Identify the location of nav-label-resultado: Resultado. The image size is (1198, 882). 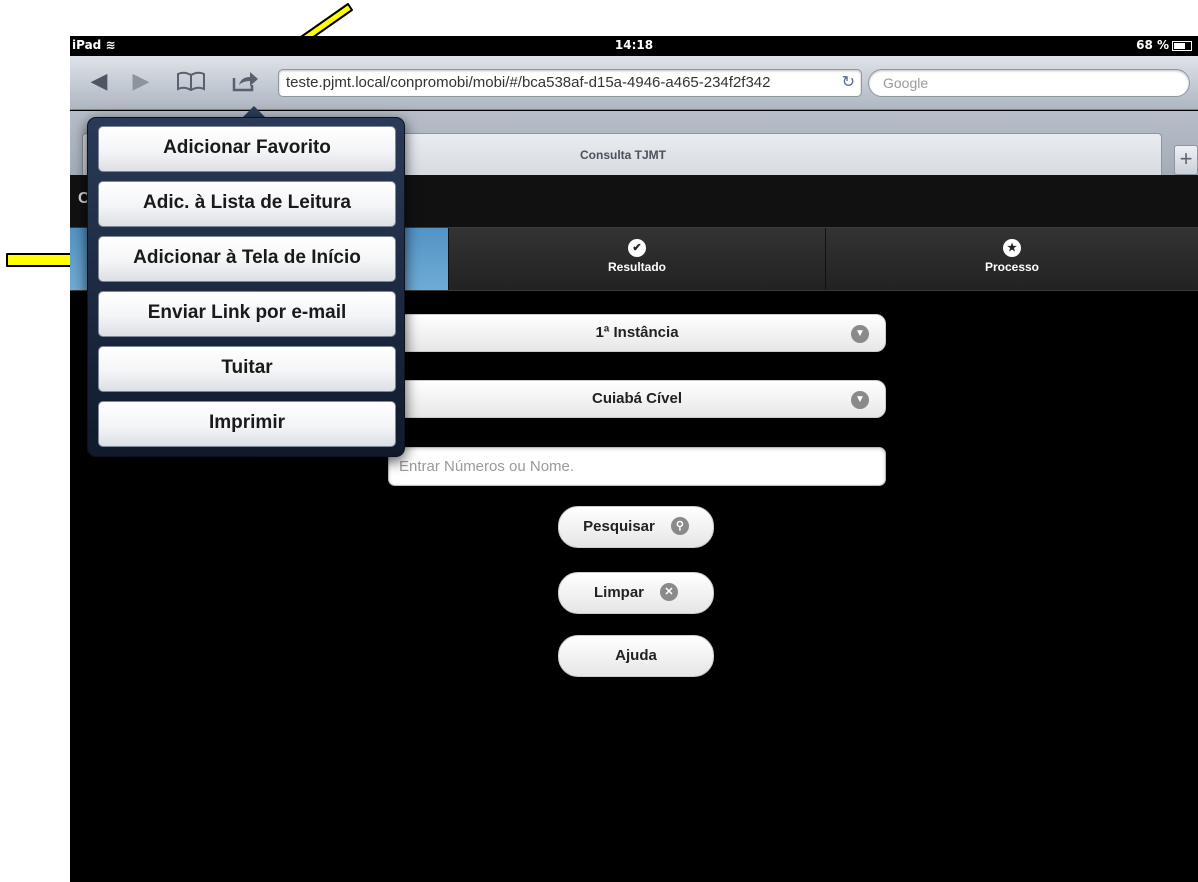
(636, 267).